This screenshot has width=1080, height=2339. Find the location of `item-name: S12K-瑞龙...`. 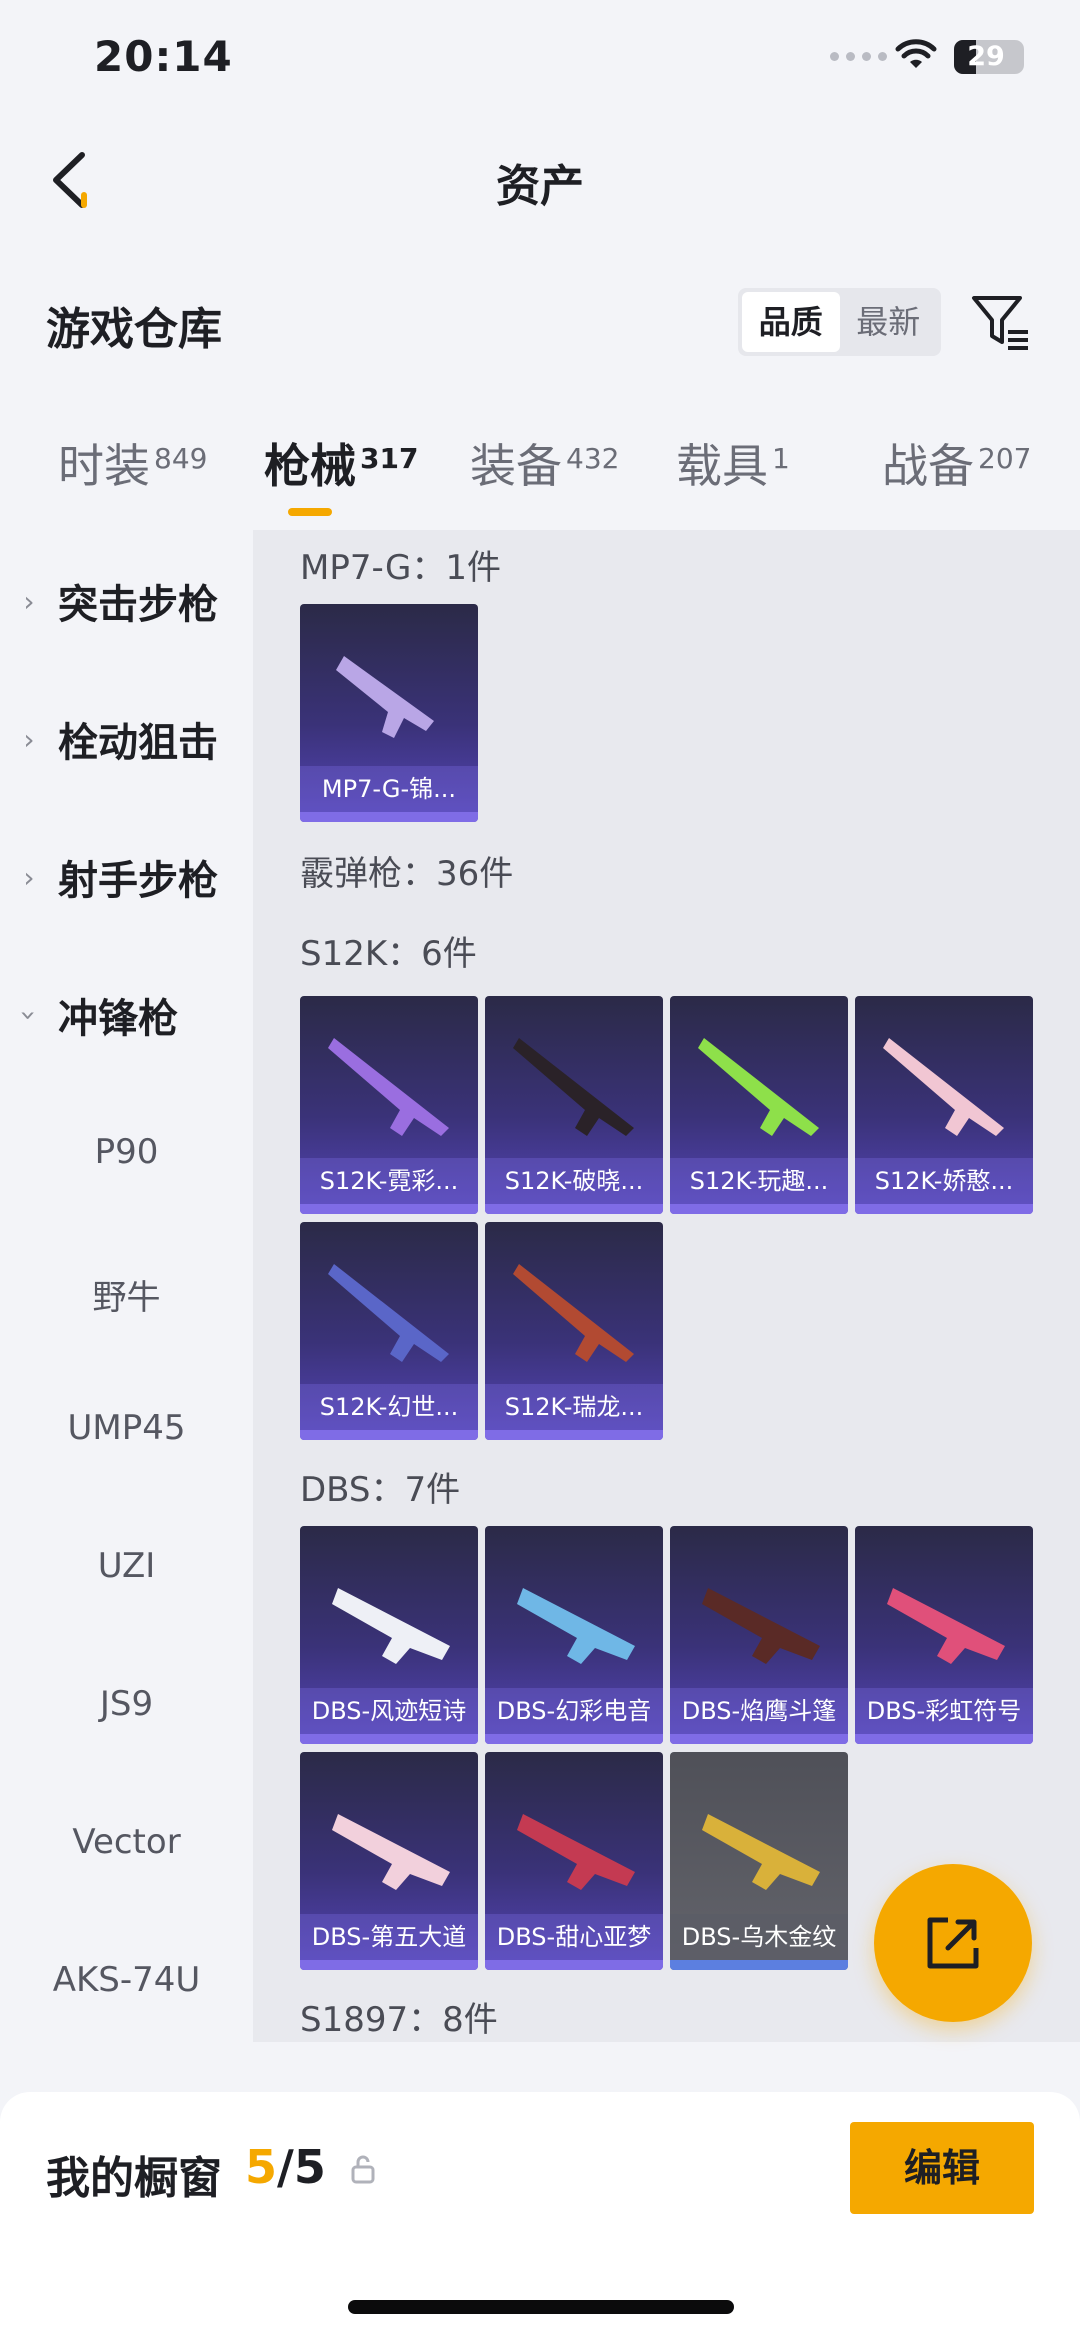

item-name: S12K-瑞龙... is located at coordinates (574, 1407).